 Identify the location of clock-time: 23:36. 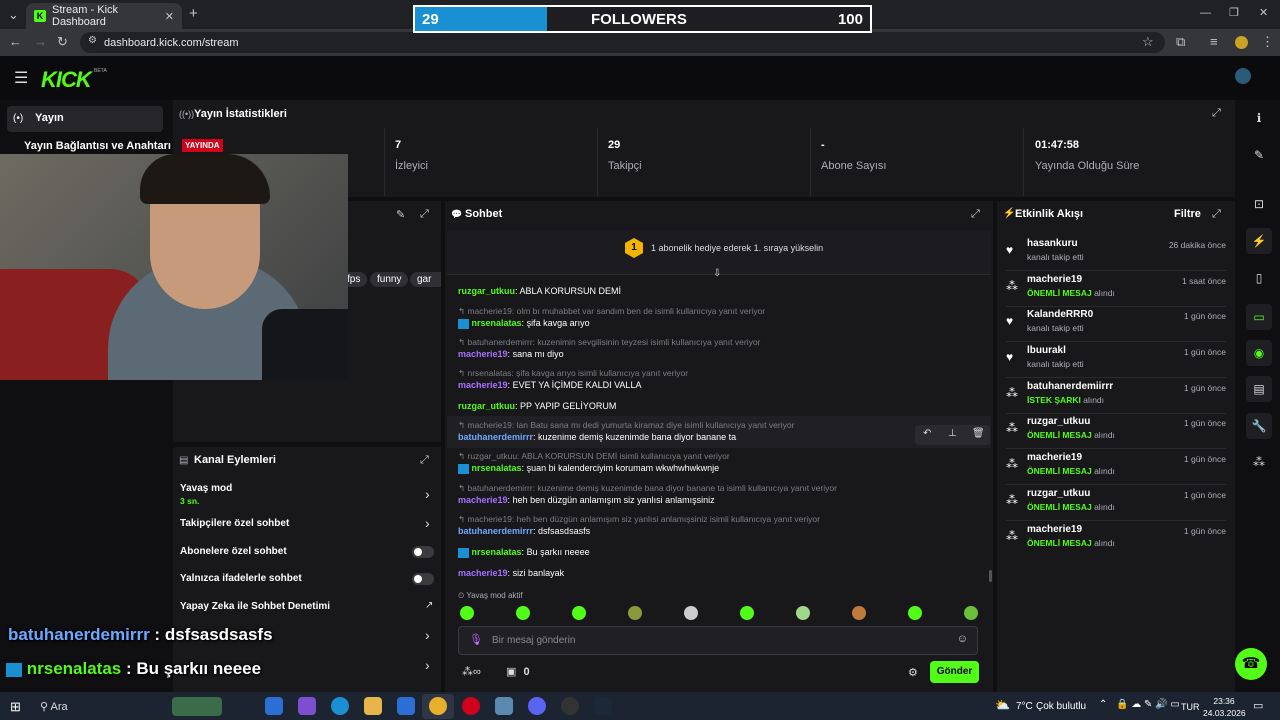
(1224, 701).